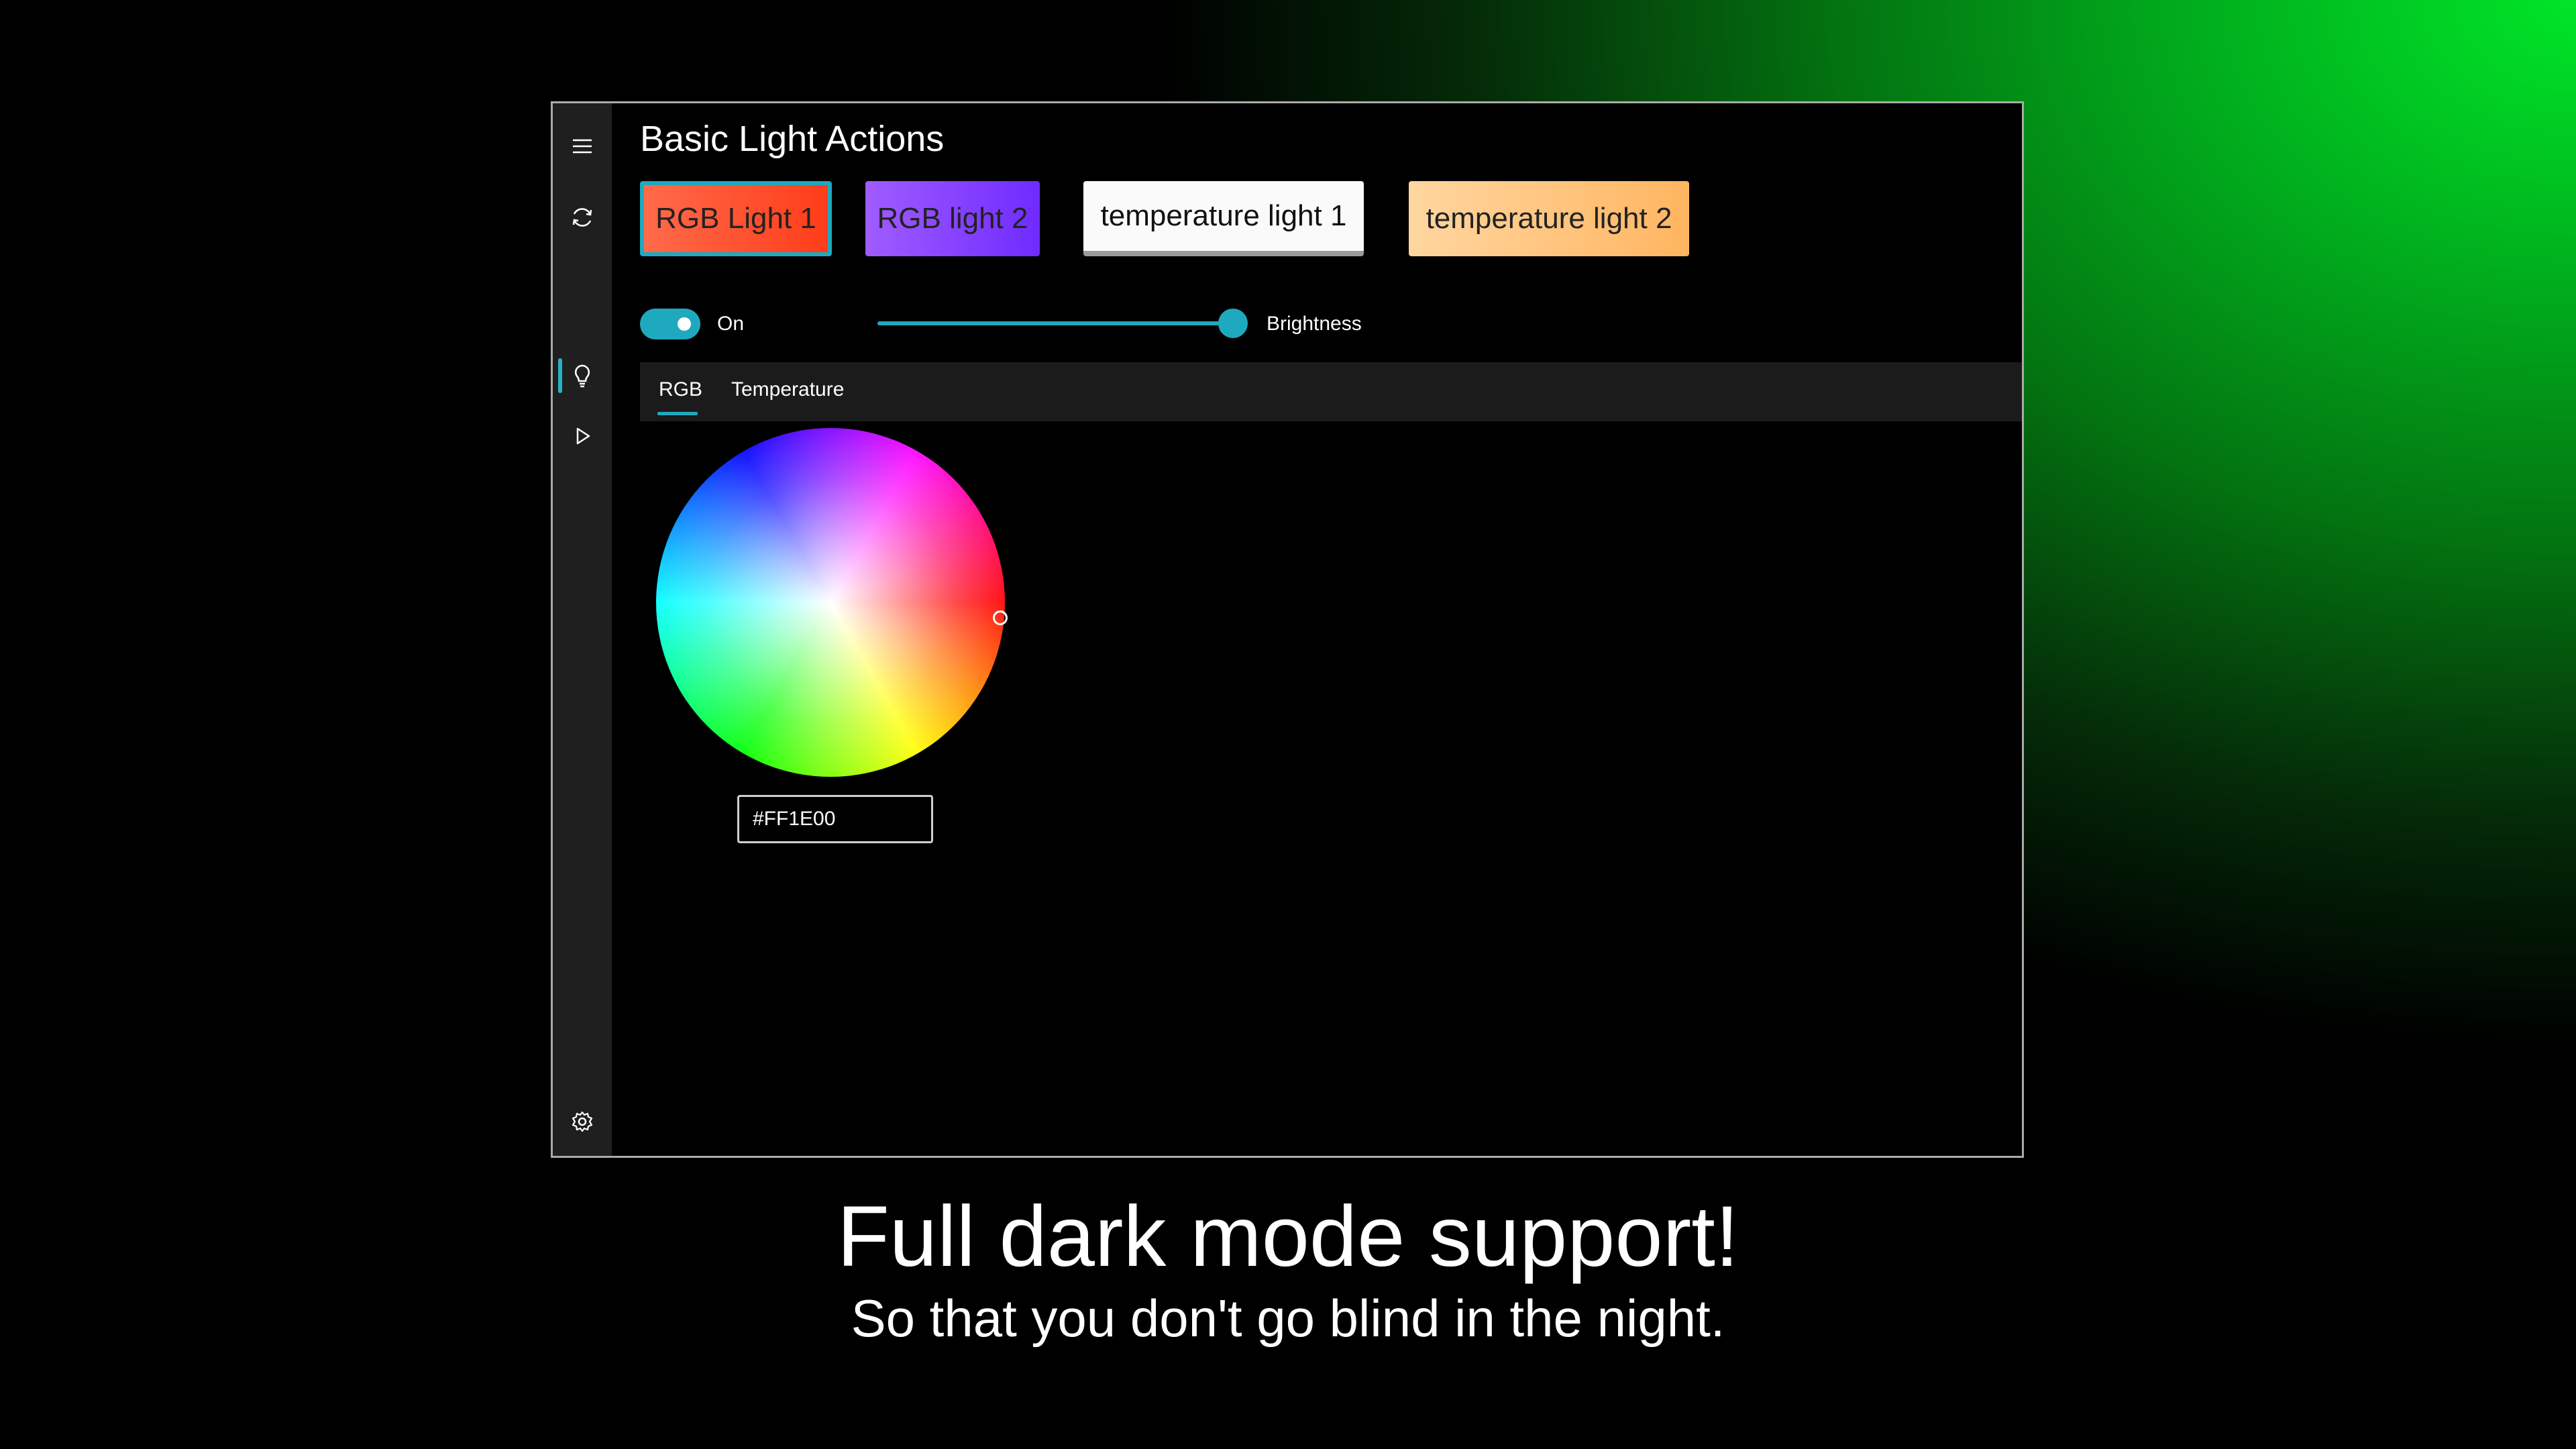 The image size is (2576, 1449). I want to click on tab-rgb: RGB, so click(680, 389).